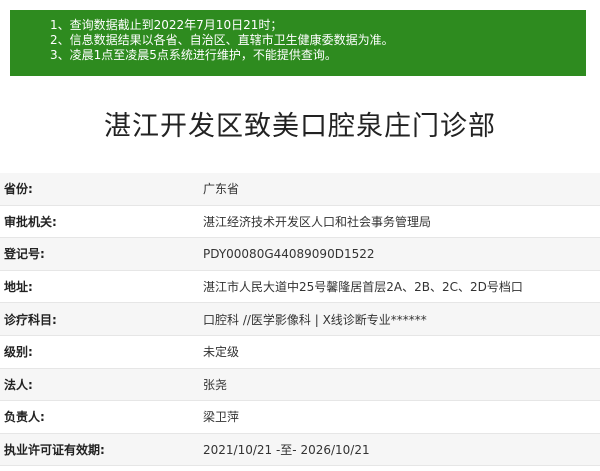 This screenshot has height=471, width=600. I want to click on row-label: 登记号:, so click(24, 254).